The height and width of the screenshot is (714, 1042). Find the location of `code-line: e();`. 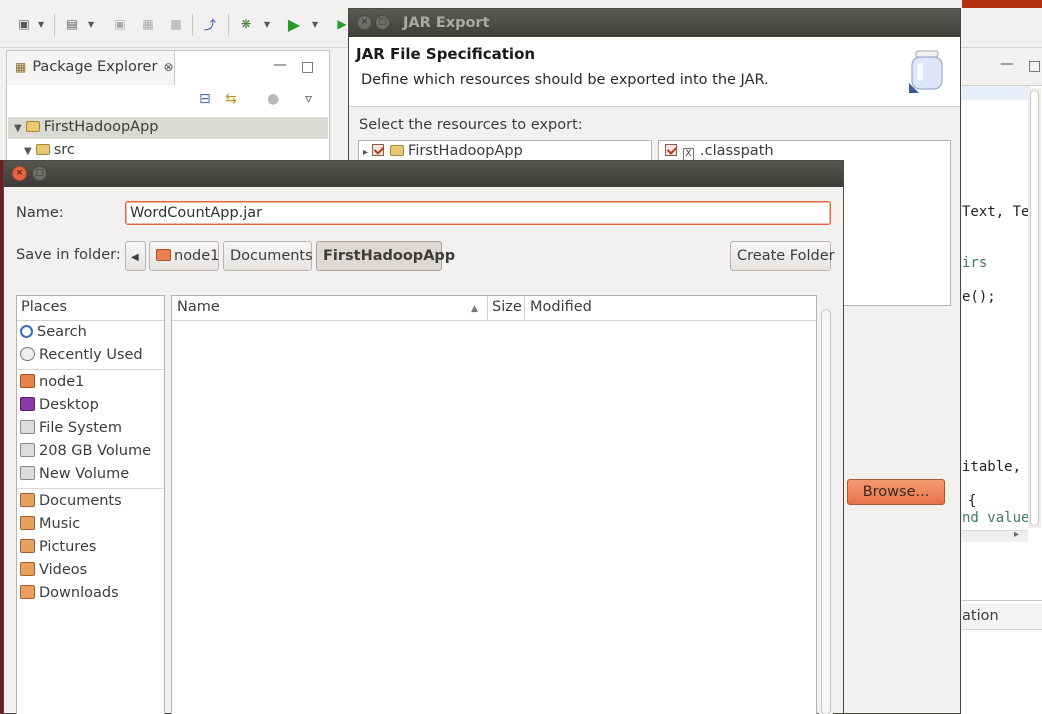

code-line: e(); is located at coordinates (979, 297).